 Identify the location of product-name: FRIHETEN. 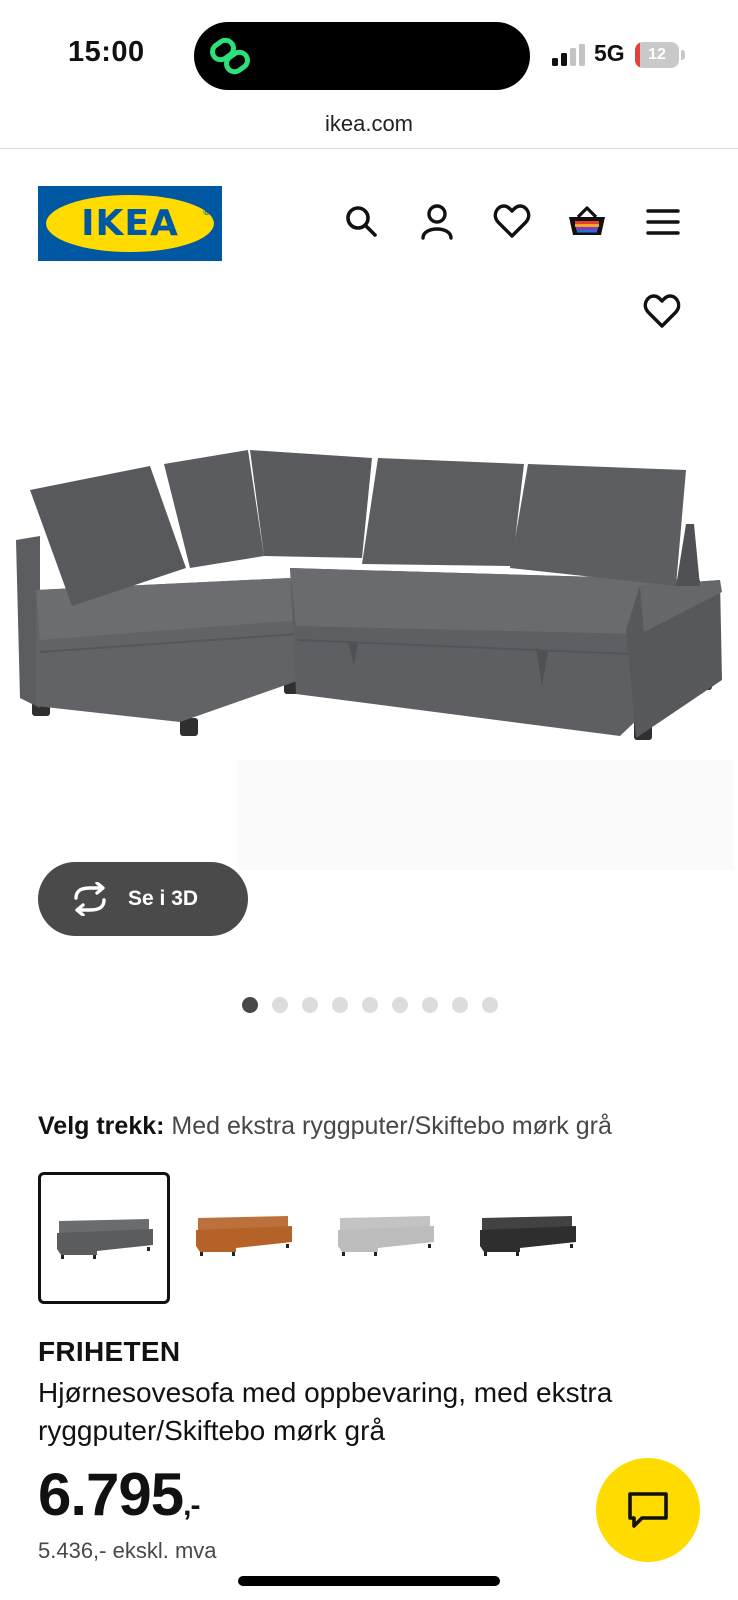
(109, 1351).